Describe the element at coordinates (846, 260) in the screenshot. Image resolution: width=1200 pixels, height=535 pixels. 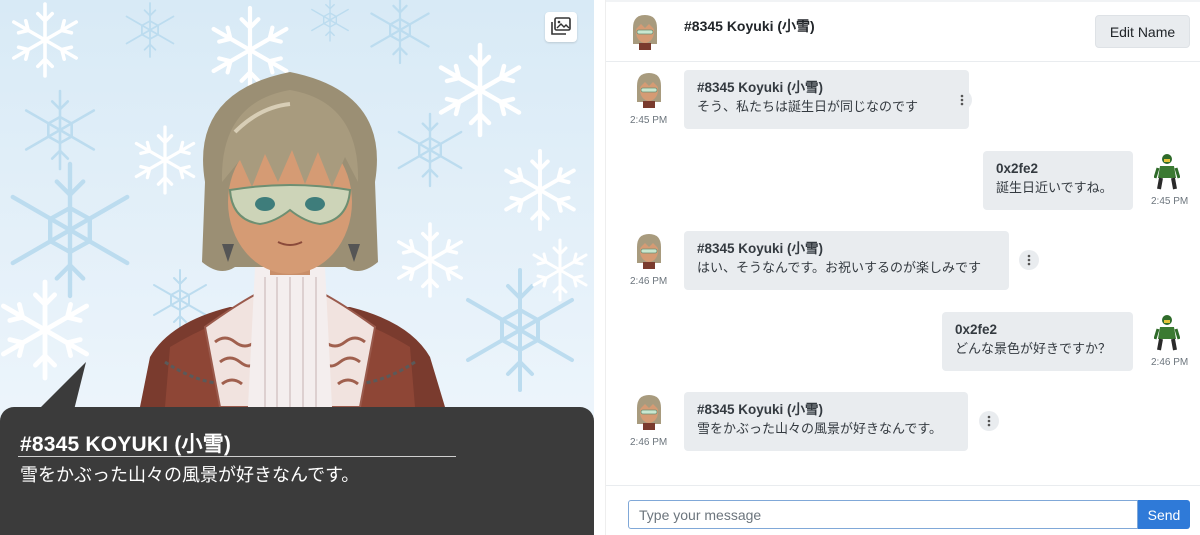
I see `message-bubble: #8345 Koyuki (小雪) はい、そうなんです。お祝いするのが楽しみです` at that location.